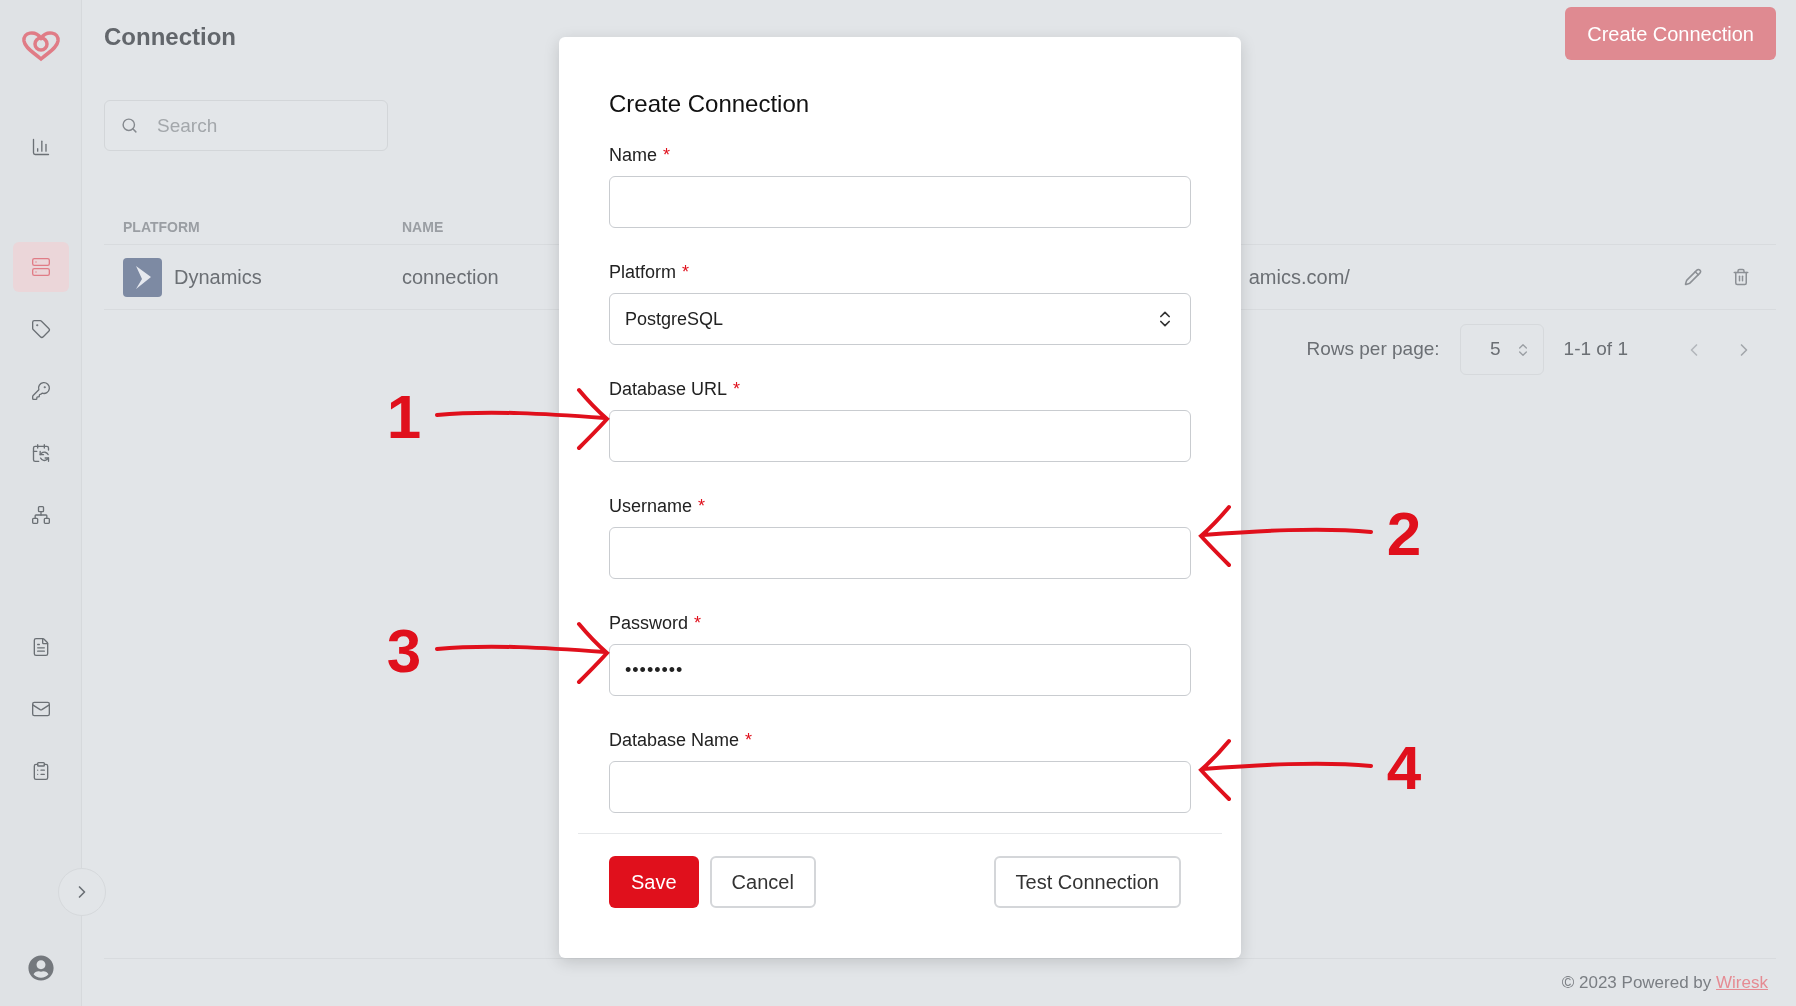  Describe the element at coordinates (40, 46) in the screenshot. I see `logo-icon` at that location.